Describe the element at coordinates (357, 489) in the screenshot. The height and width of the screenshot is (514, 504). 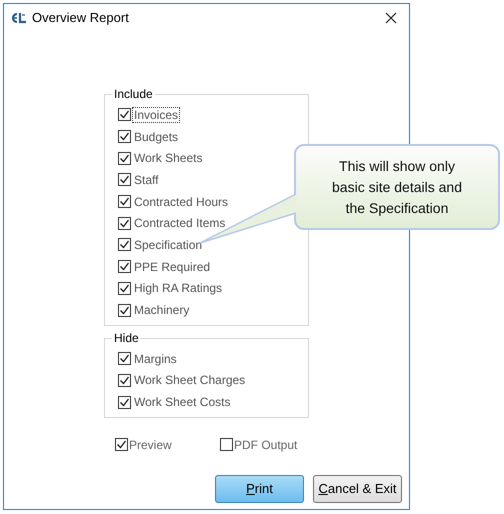
I see `dialog-button: Cancel & Exit` at that location.